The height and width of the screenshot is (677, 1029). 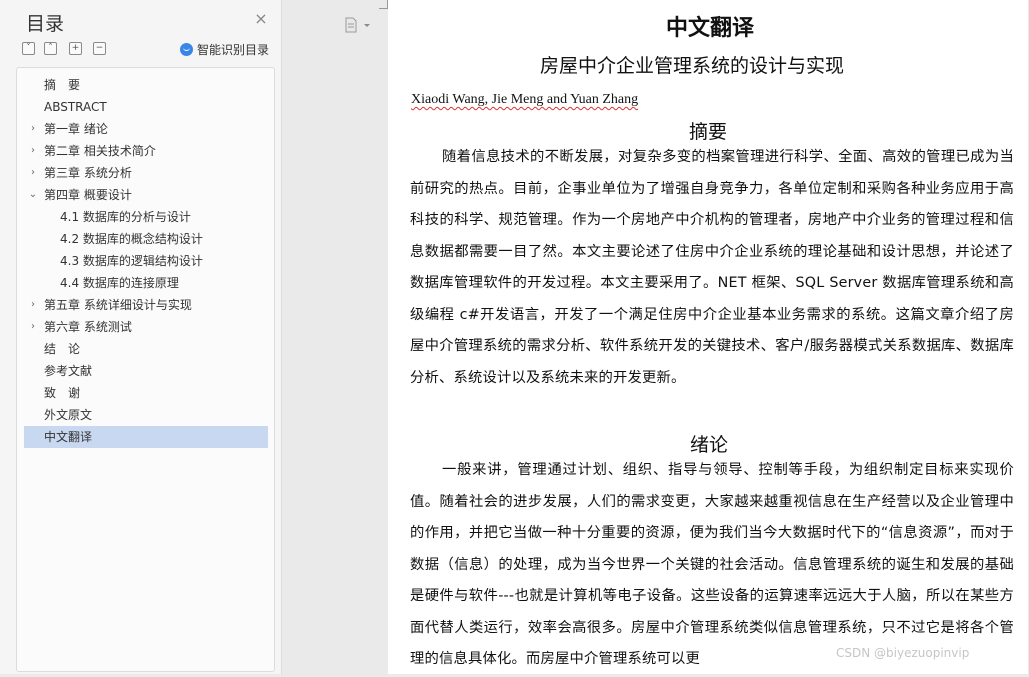 I want to click on toc-item: 4.3 数据库的逻辑结构设计, so click(x=146, y=261).